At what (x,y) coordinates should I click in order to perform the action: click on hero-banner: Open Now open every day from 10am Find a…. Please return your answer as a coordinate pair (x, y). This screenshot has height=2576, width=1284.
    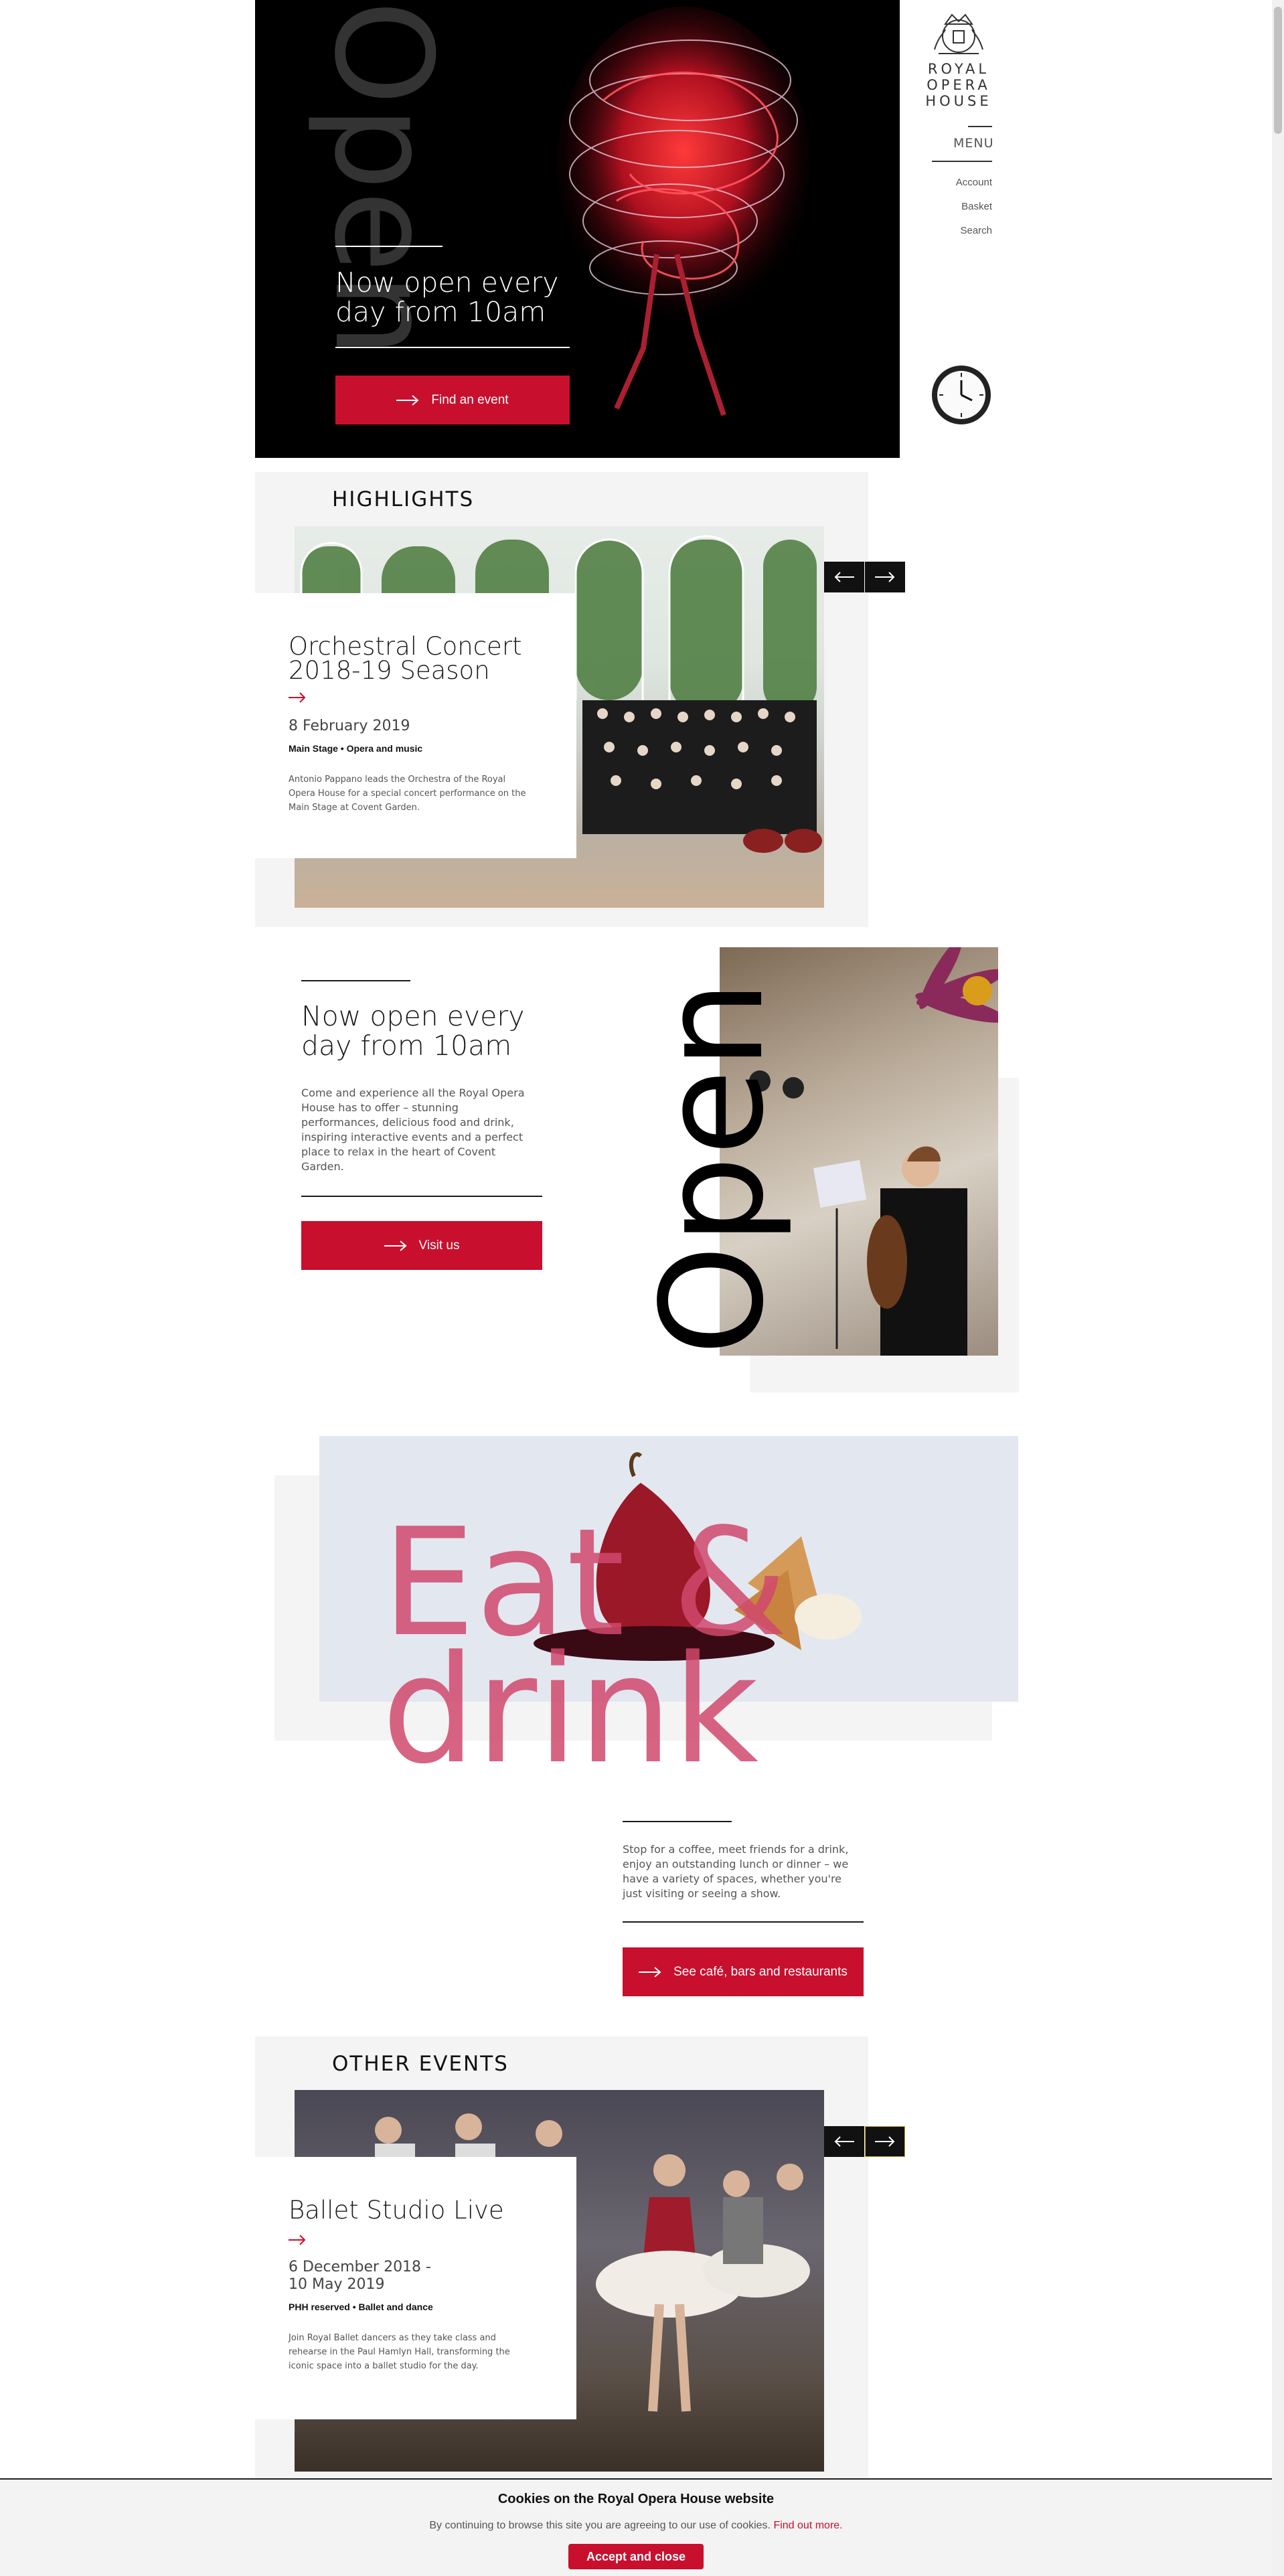
    Looking at the image, I should click on (577, 229).